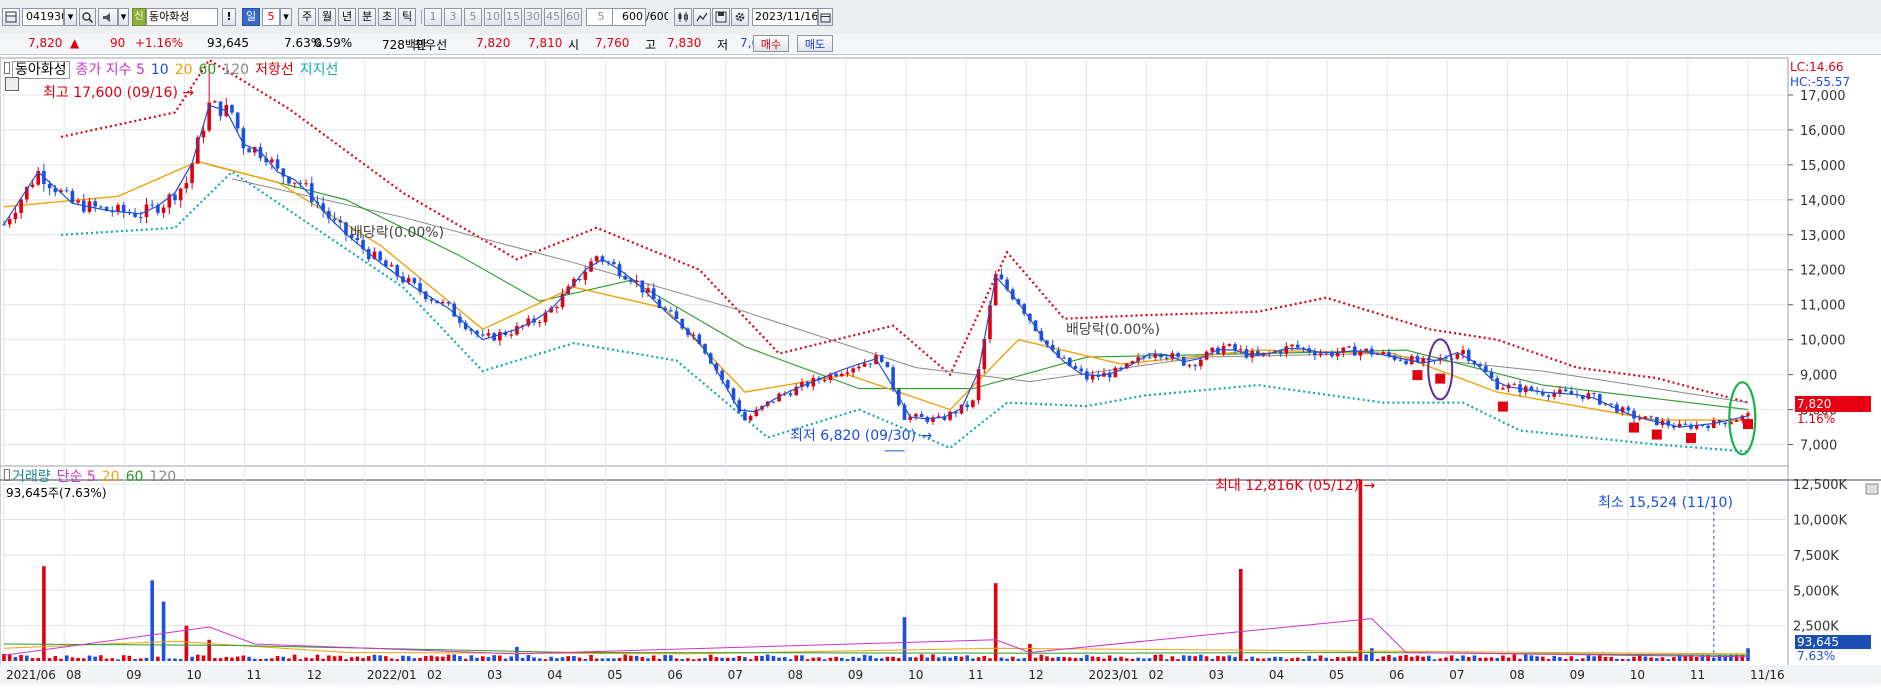 This screenshot has width=1881, height=692. What do you see at coordinates (553, 17) in the screenshot?
I see `interval-45: 45` at bounding box center [553, 17].